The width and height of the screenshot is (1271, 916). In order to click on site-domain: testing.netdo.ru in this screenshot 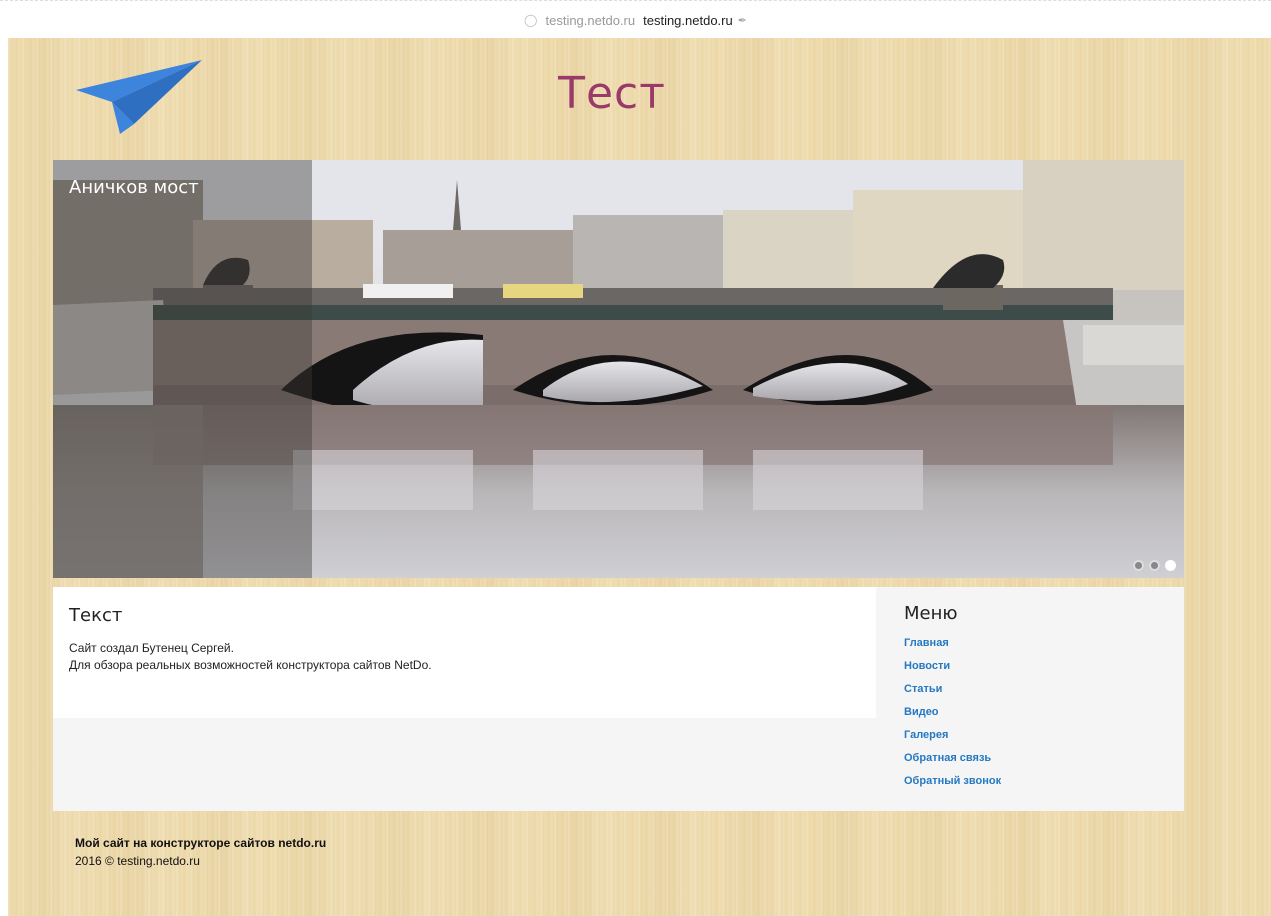, I will do `click(688, 20)`.